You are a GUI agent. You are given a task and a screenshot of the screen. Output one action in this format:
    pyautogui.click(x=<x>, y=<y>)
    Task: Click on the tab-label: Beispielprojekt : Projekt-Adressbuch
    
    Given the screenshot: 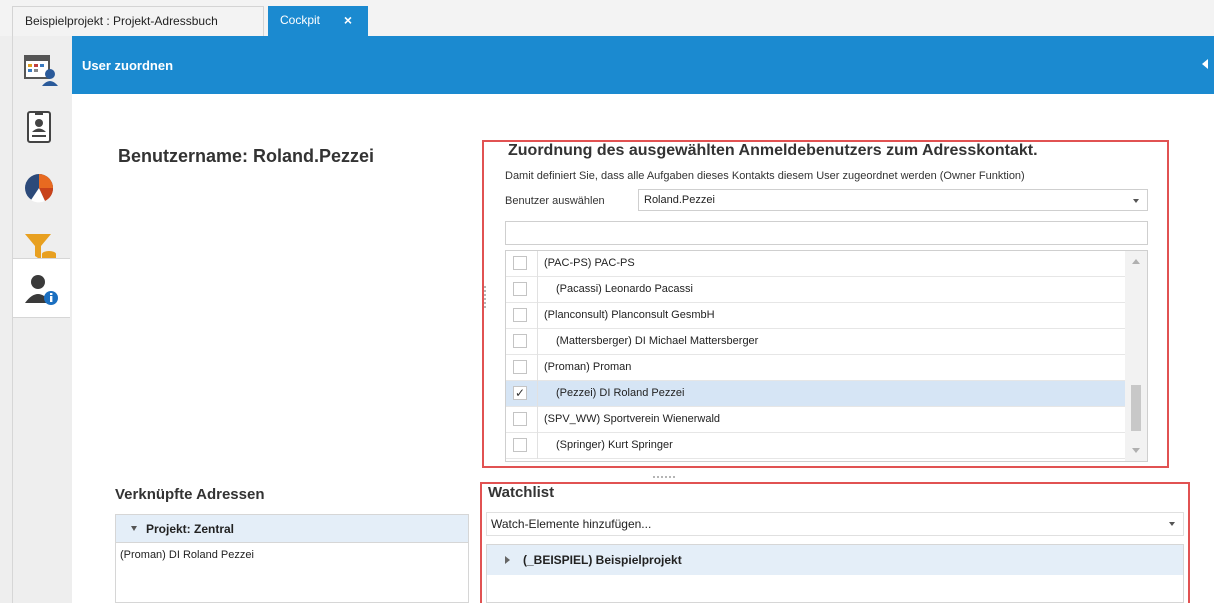 What is the action you would take?
    pyautogui.click(x=121, y=21)
    